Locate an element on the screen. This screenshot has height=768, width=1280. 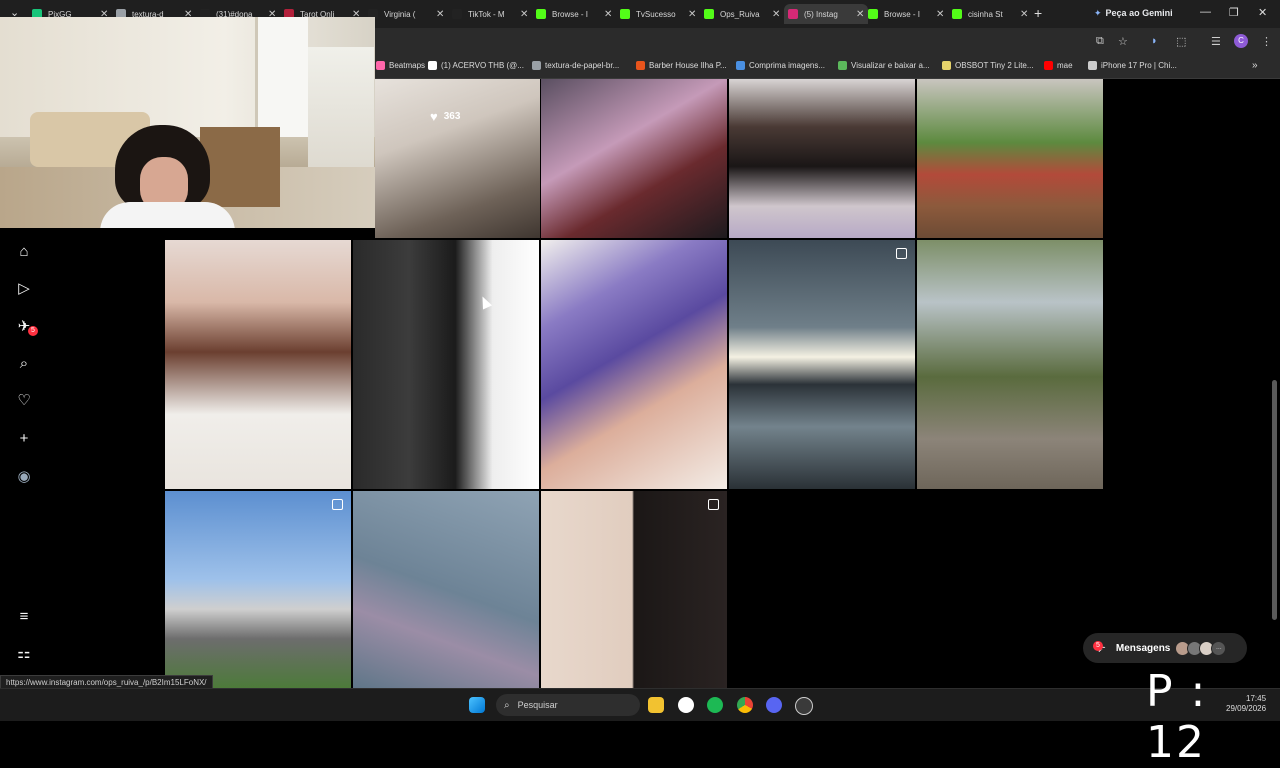
profile-avatar: C is located at coordinates (1241, 41).